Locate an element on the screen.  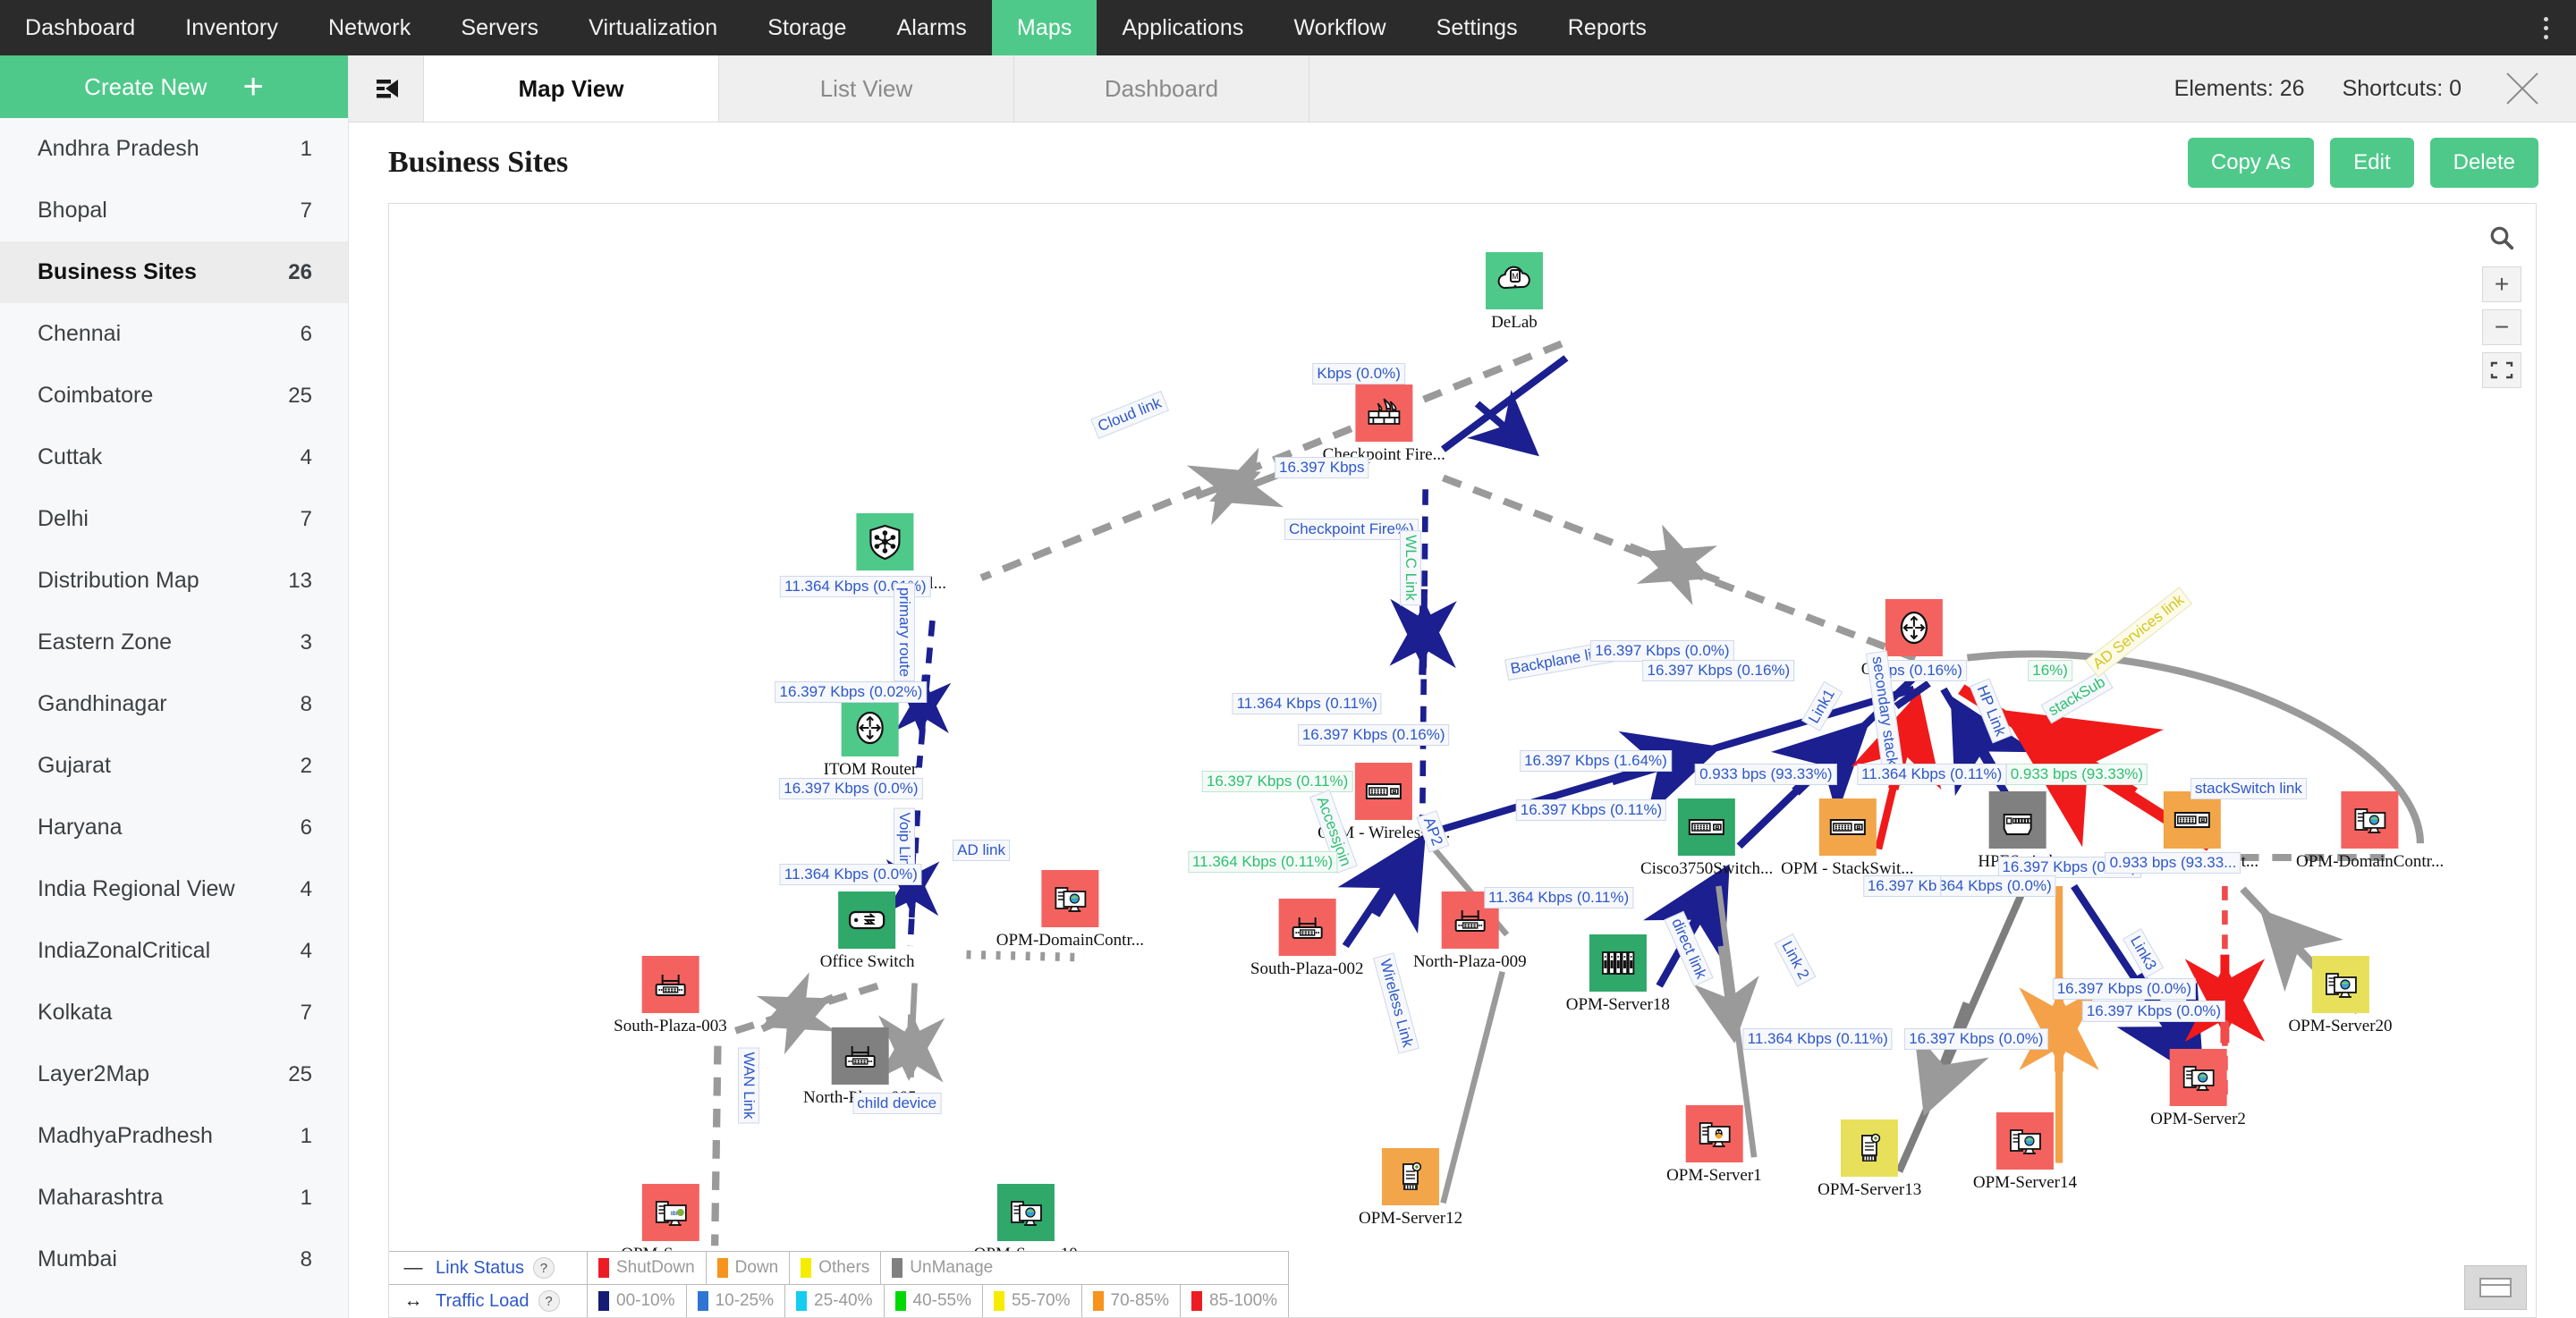
sidebar-item-business-sites: Business Sites 26 is located at coordinates (174, 272).